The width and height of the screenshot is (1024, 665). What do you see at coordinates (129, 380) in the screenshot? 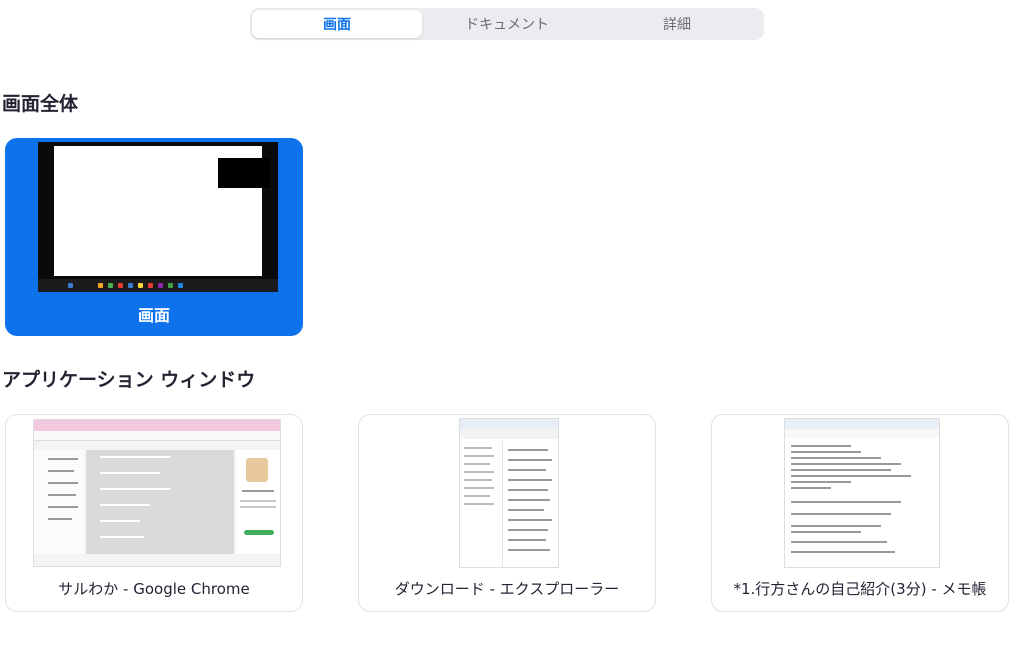
I see `apps-section-title: アプリケーション ウィンドウ` at bounding box center [129, 380].